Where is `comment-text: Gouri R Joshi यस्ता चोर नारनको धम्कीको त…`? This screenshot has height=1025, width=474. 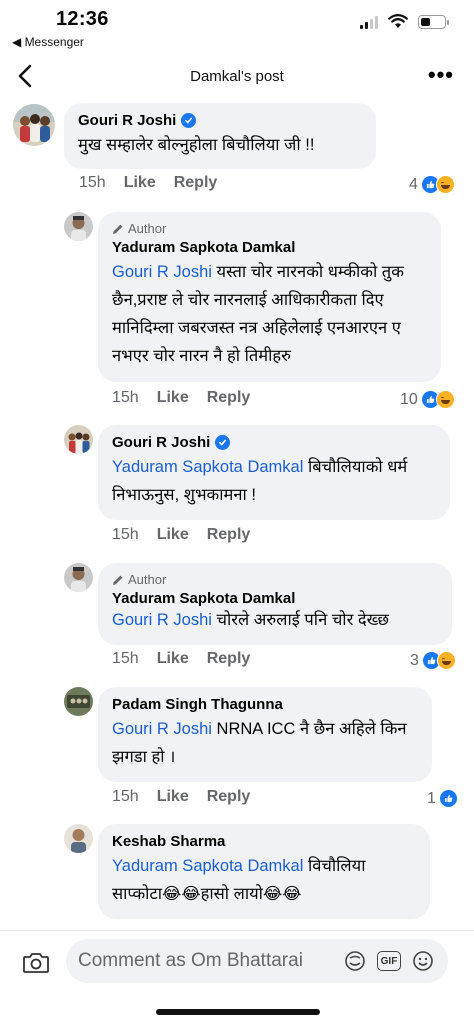 comment-text: Gouri R Joshi यस्ता चोर नारनको धम्कीको त… is located at coordinates (269, 314).